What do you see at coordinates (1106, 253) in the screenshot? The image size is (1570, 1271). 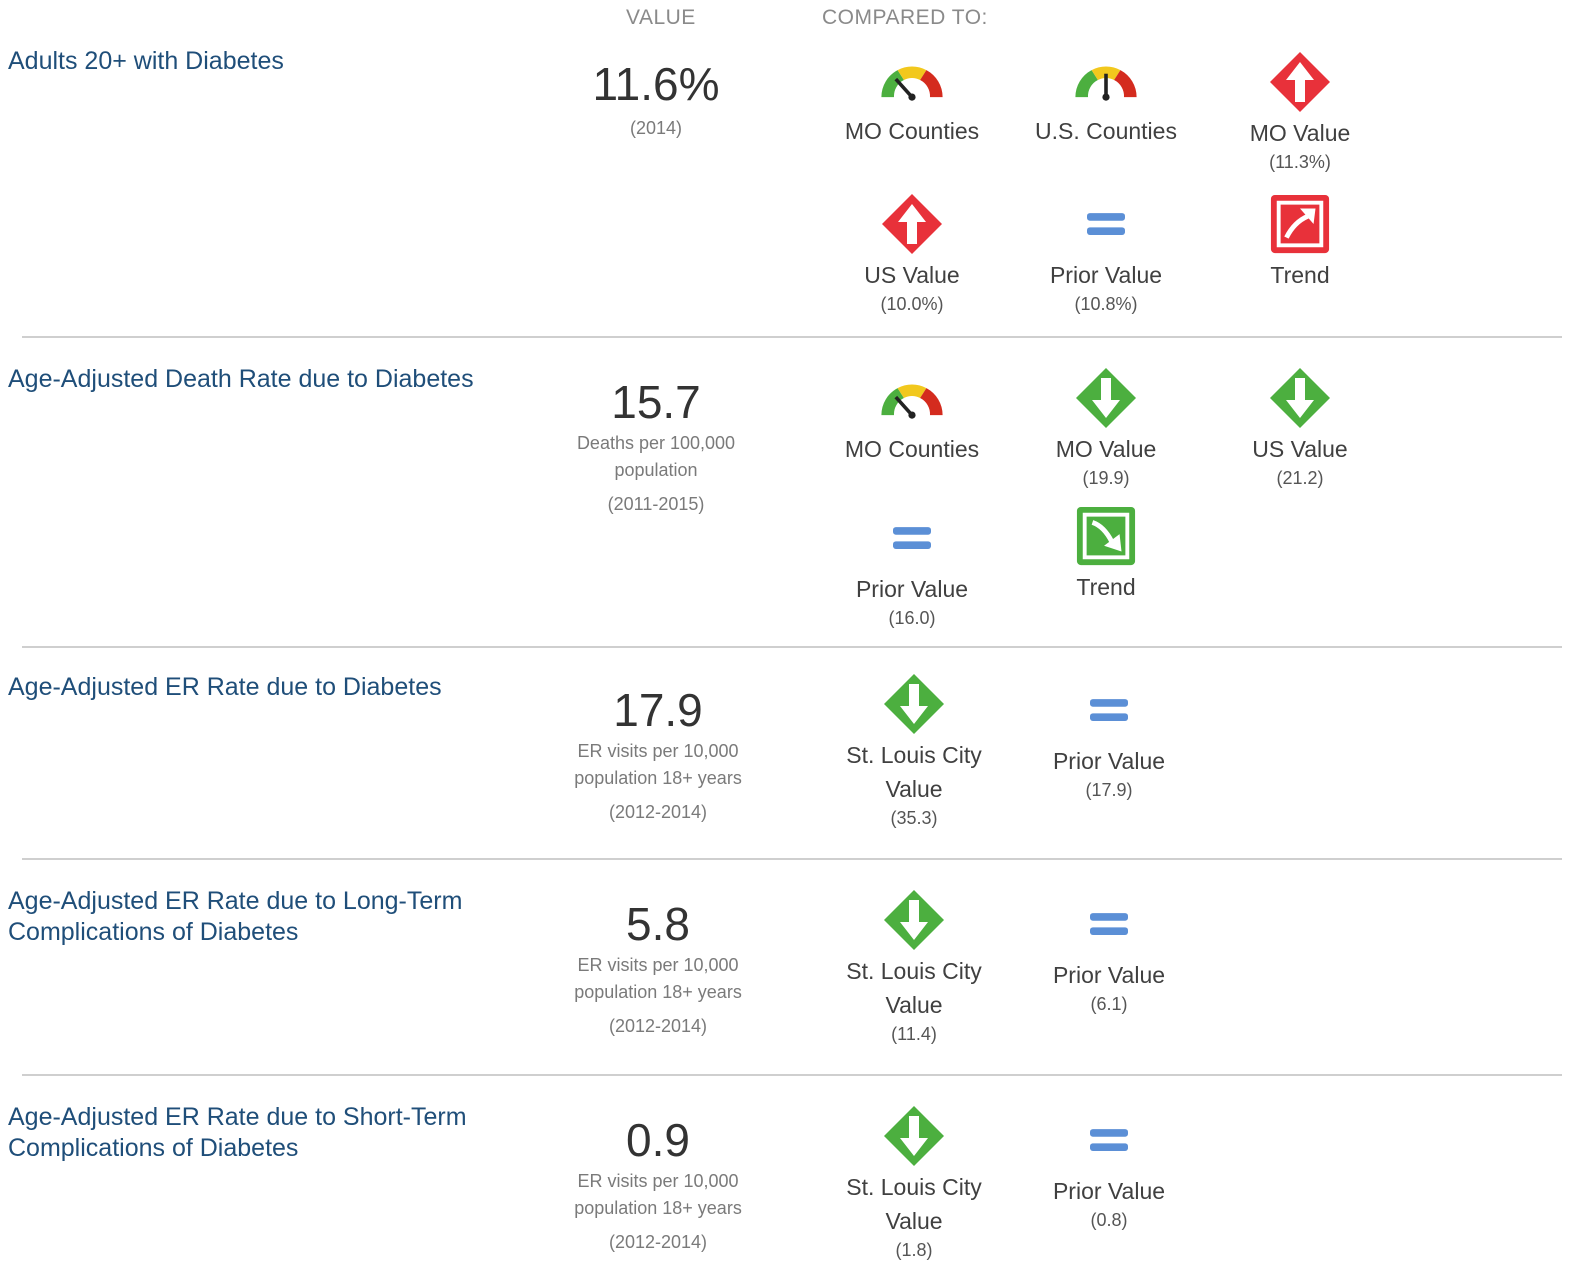 I see `comparison-prior-value: Prior Value (10.8%)` at bounding box center [1106, 253].